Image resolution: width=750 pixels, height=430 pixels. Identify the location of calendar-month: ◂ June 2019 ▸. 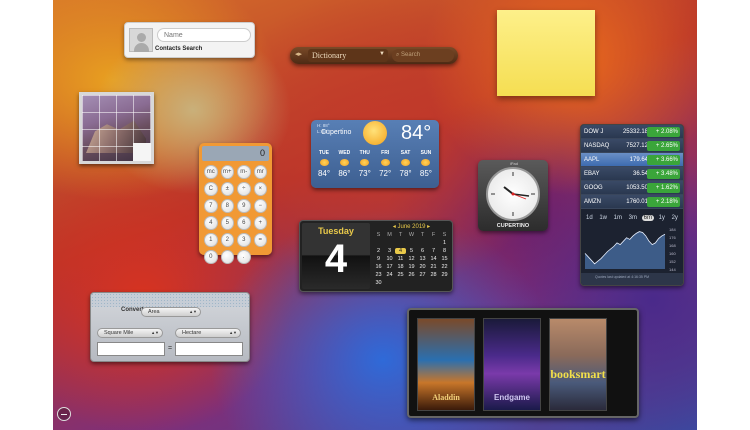
(411, 226).